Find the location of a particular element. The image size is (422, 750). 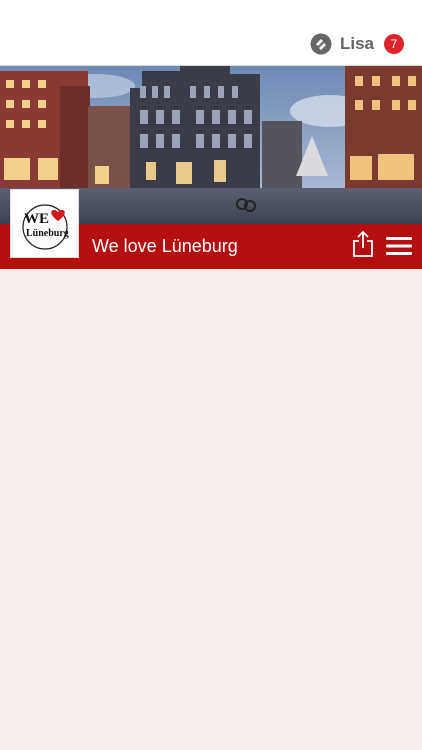

app-logo-icon is located at coordinates (321, 44).